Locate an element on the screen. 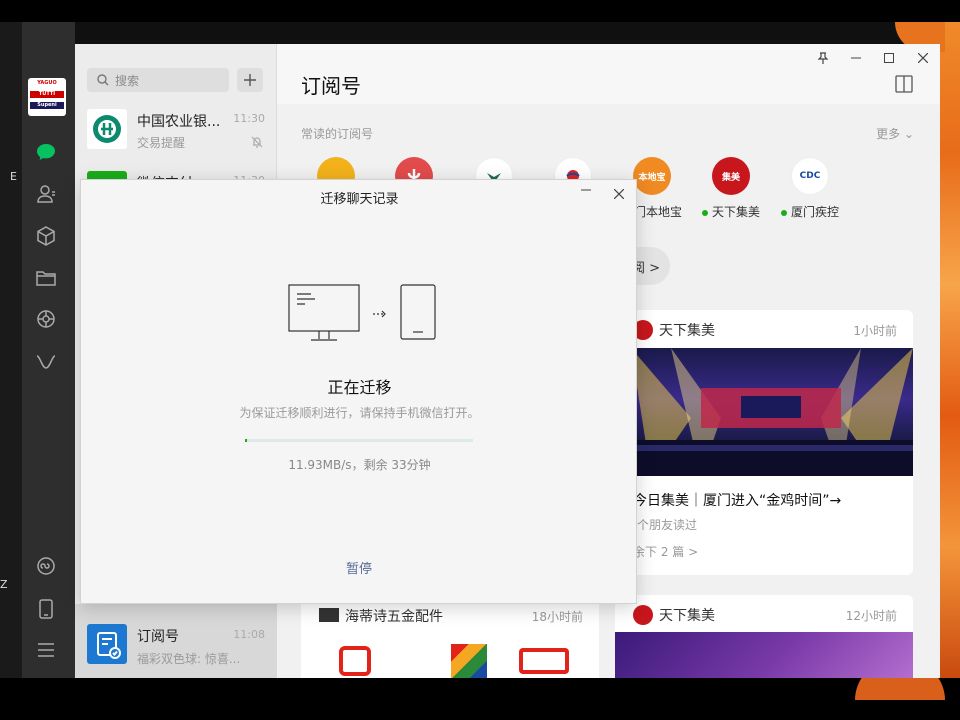 The height and width of the screenshot is (720, 960). card-headline: 今日集美｜厦门进入“金鸡时间”→ is located at coordinates (737, 501).